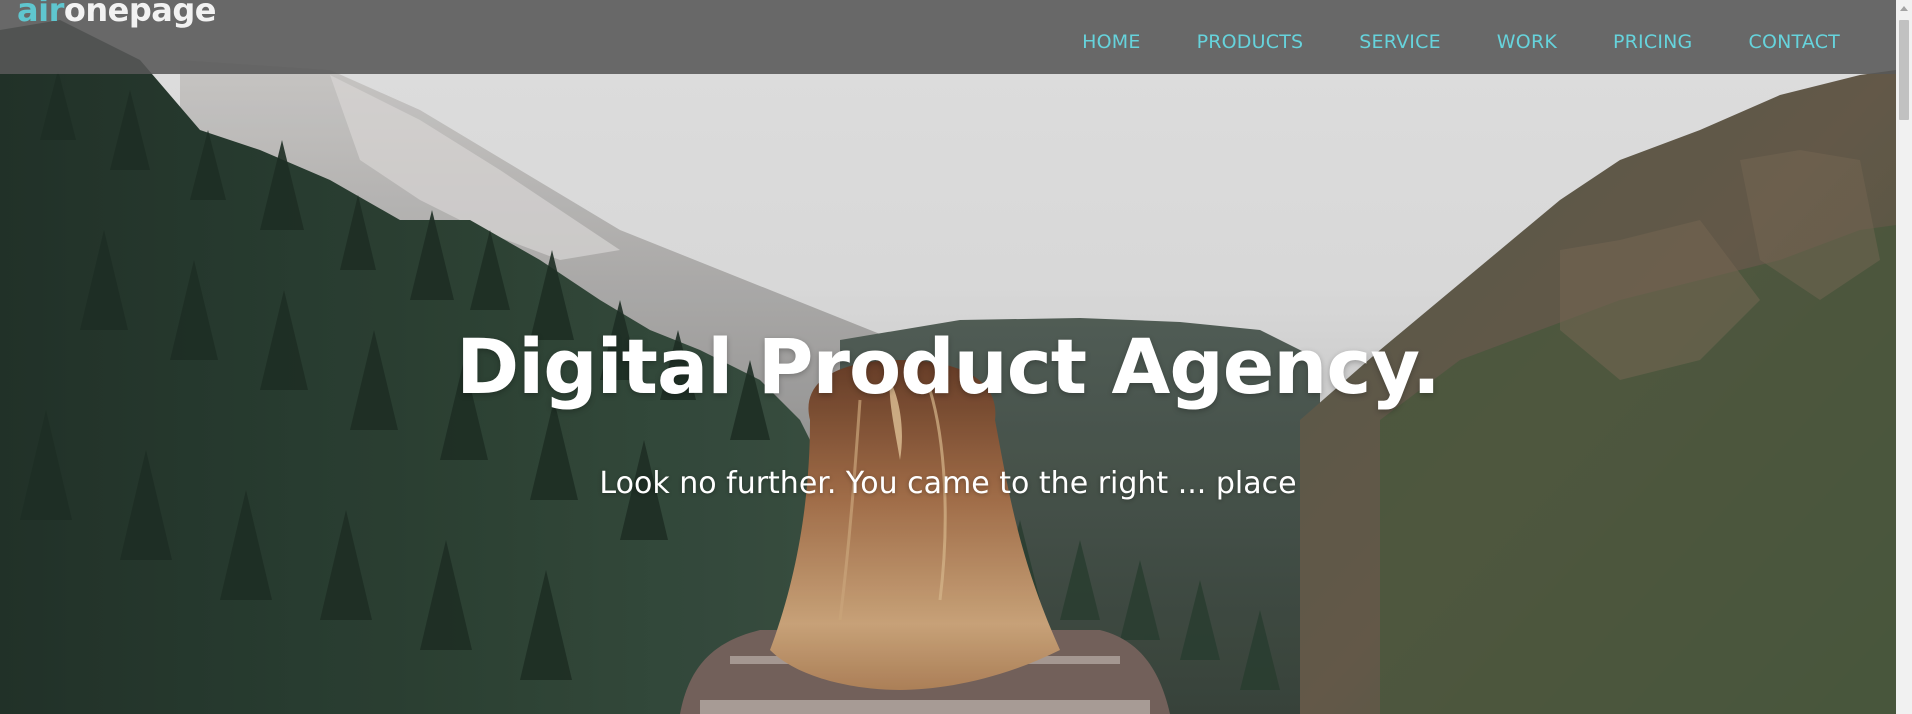 The image size is (1912, 714). Describe the element at coordinates (1652, 42) in the screenshot. I see `nav-item-pricing: PRICING` at that location.